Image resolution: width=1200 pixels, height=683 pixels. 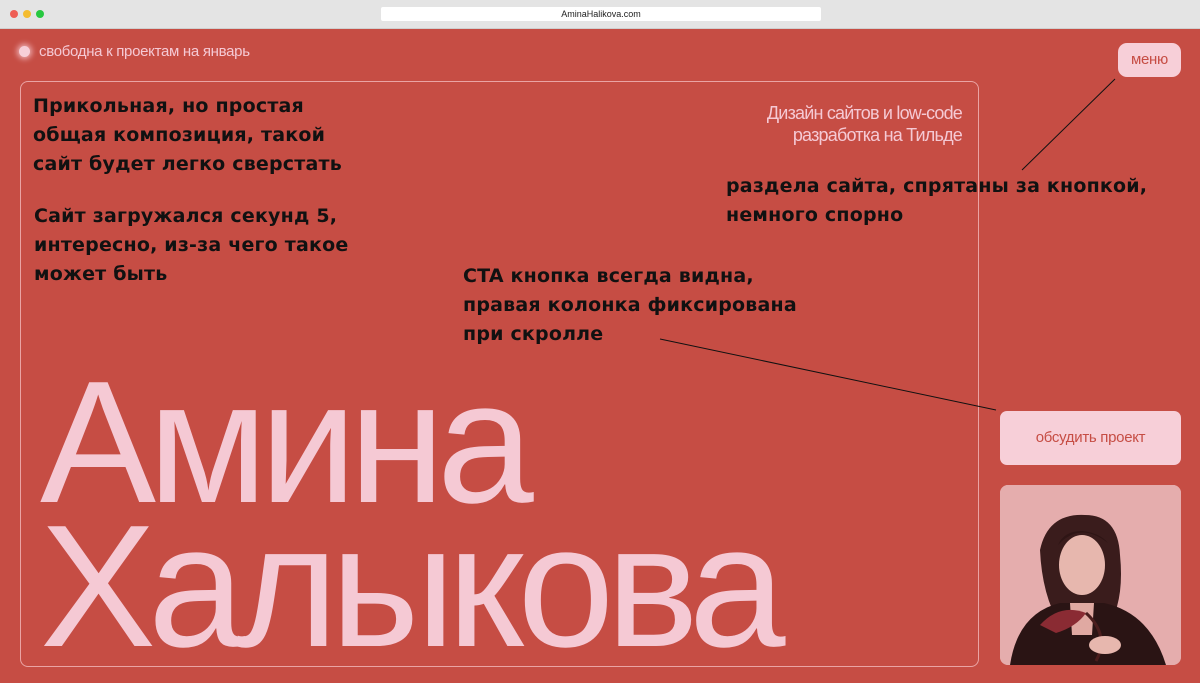 I want to click on minimize-window-icon, so click(x=27, y=14).